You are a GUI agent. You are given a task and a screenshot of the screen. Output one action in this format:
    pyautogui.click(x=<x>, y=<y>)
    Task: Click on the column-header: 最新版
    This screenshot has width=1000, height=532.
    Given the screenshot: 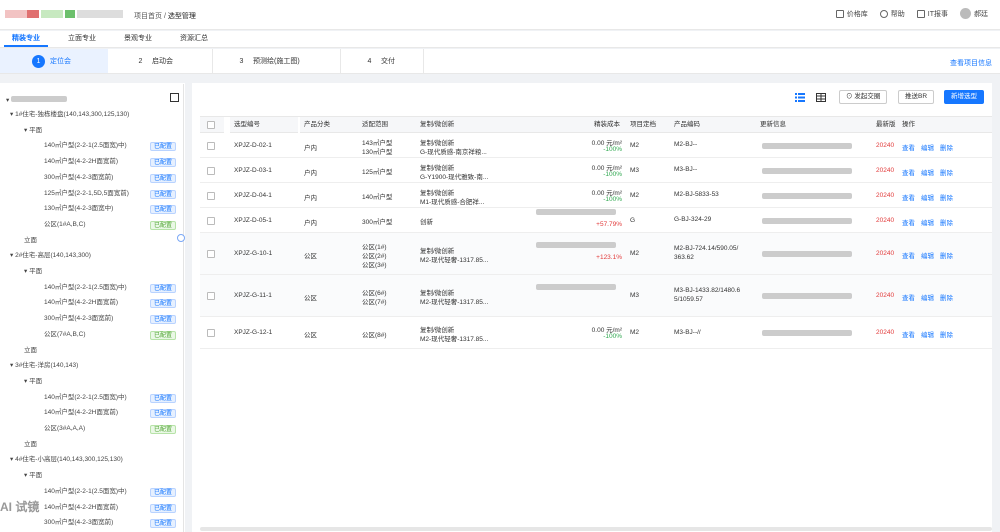 What is the action you would take?
    pyautogui.click(x=885, y=125)
    